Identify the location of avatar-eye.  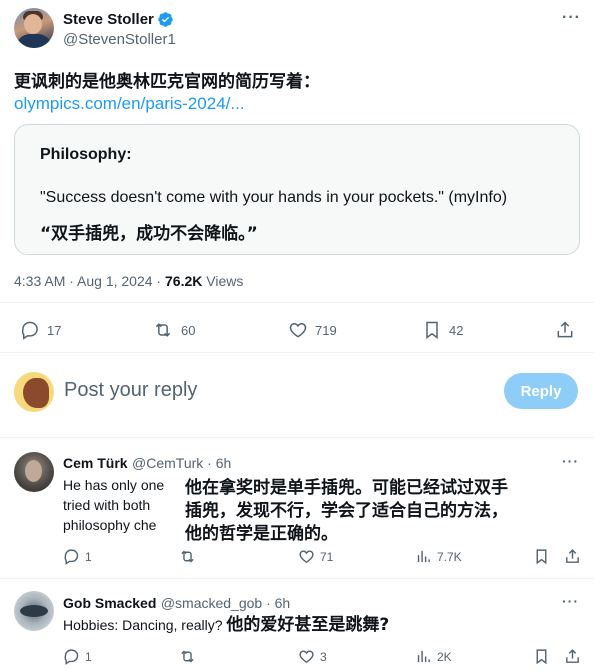
(34, 611).